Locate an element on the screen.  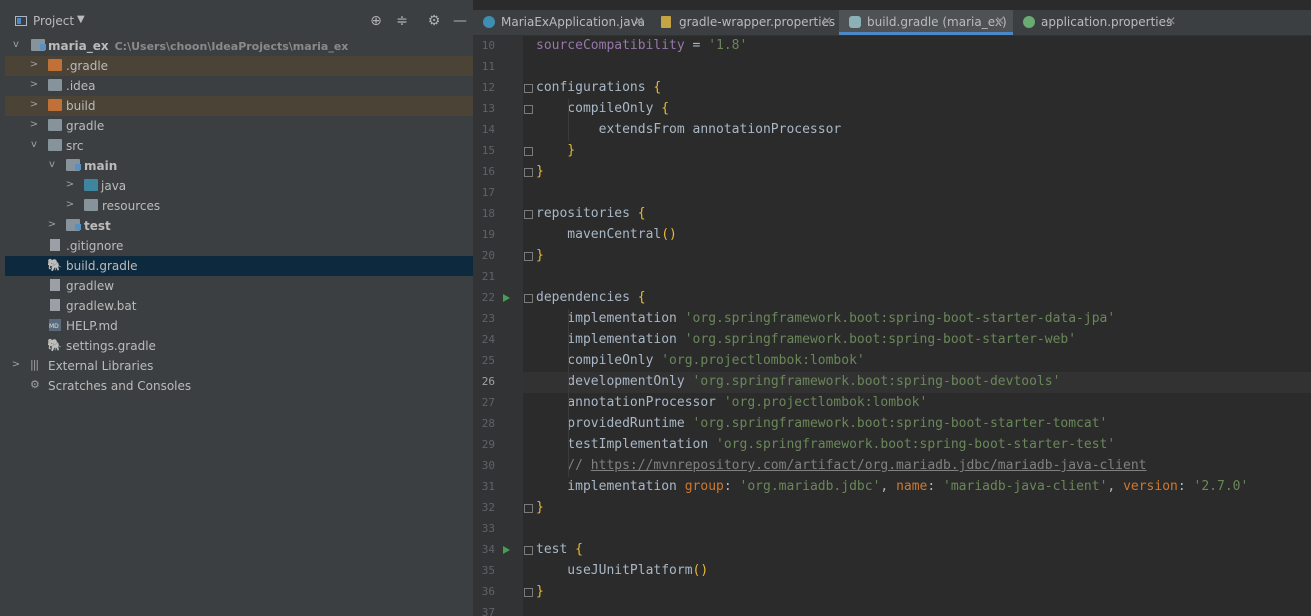
code-line: compileOnly { is located at coordinates (602, 108).